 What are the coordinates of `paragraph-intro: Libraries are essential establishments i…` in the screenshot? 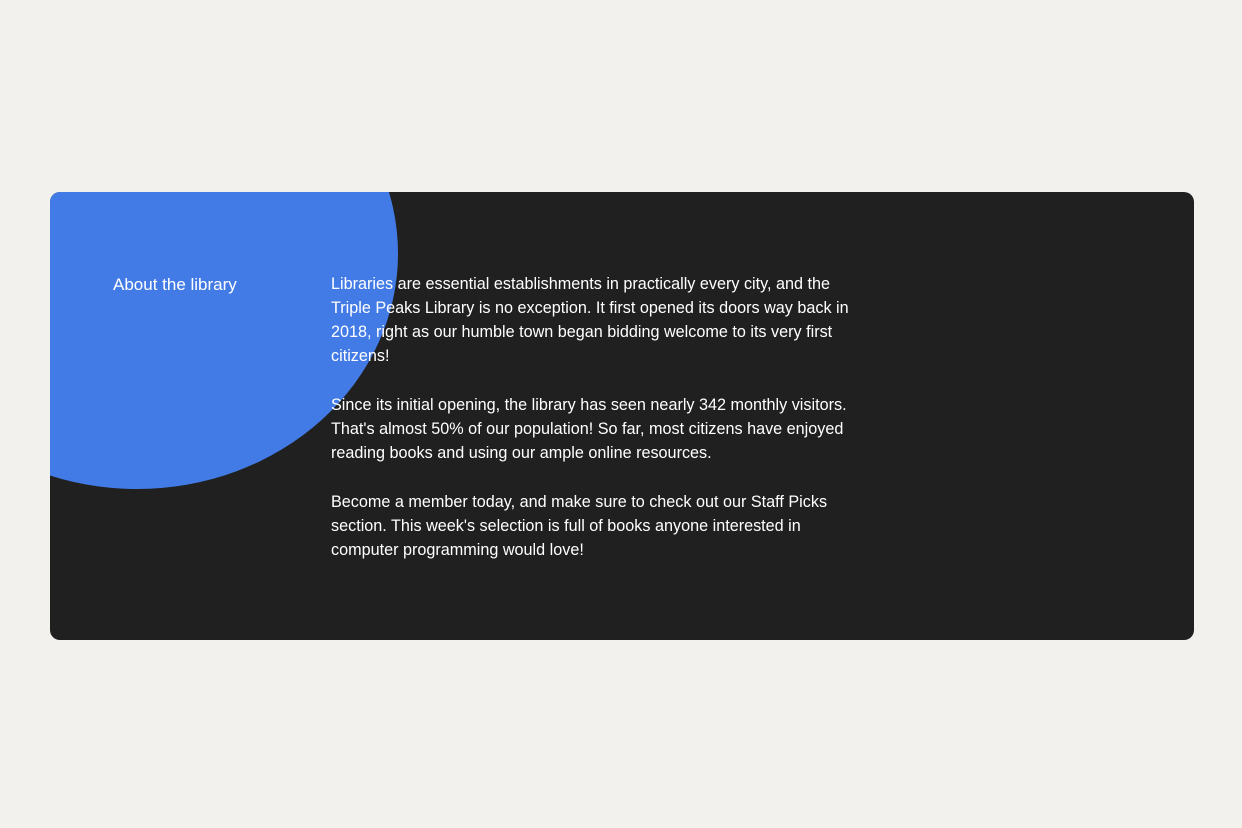 It's located at (590, 320).